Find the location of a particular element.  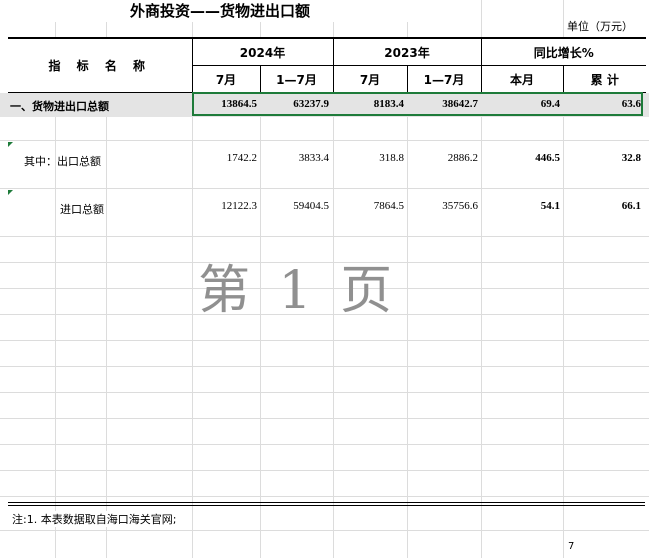

cell-export-july-2024: 1742.2 is located at coordinates (242, 158).